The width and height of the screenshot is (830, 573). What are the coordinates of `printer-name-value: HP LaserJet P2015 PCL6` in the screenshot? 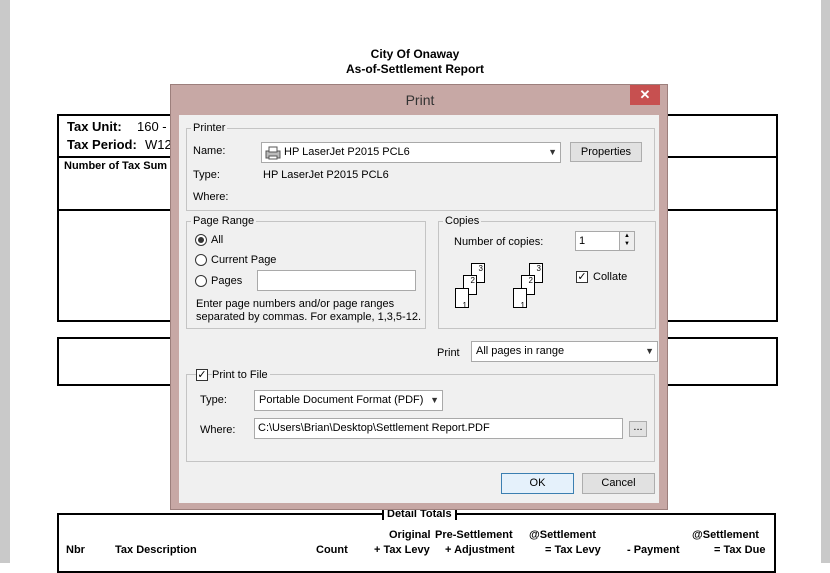 It's located at (347, 152).